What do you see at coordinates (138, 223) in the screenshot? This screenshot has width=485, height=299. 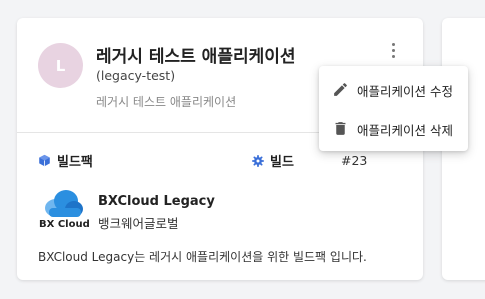 I see `buildpack-org: 뱅크웨어글로벌` at bounding box center [138, 223].